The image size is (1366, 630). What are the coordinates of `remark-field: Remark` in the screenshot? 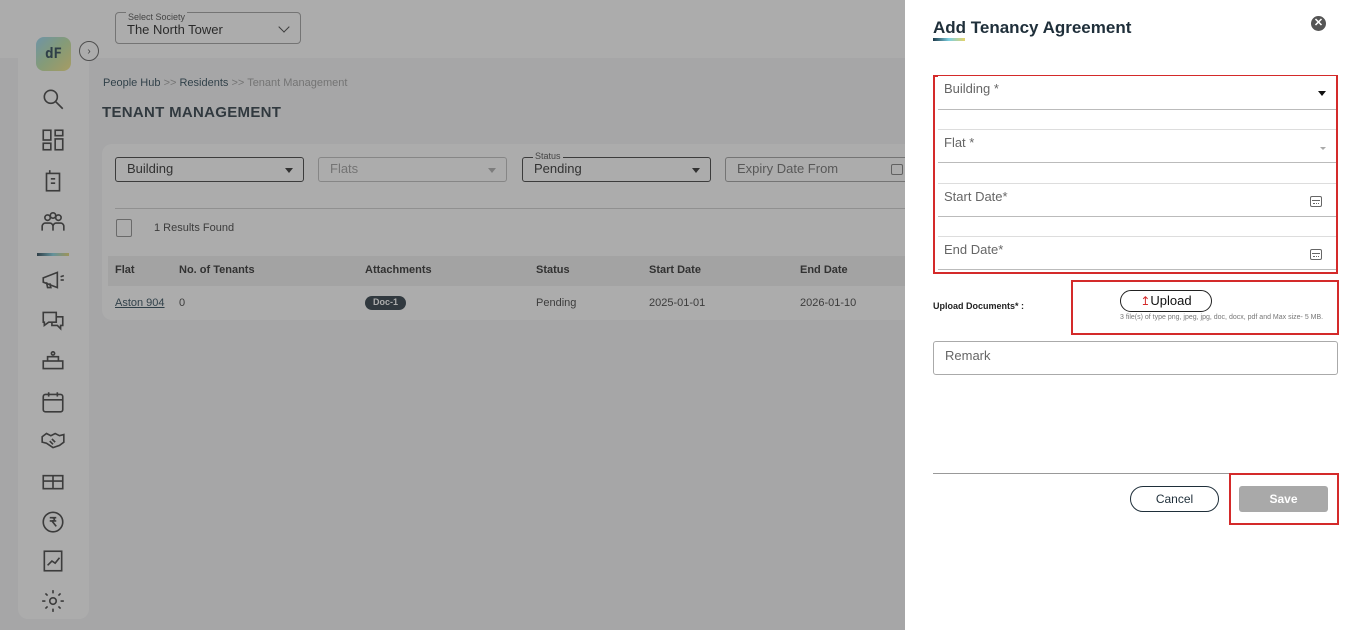 It's located at (1135, 358).